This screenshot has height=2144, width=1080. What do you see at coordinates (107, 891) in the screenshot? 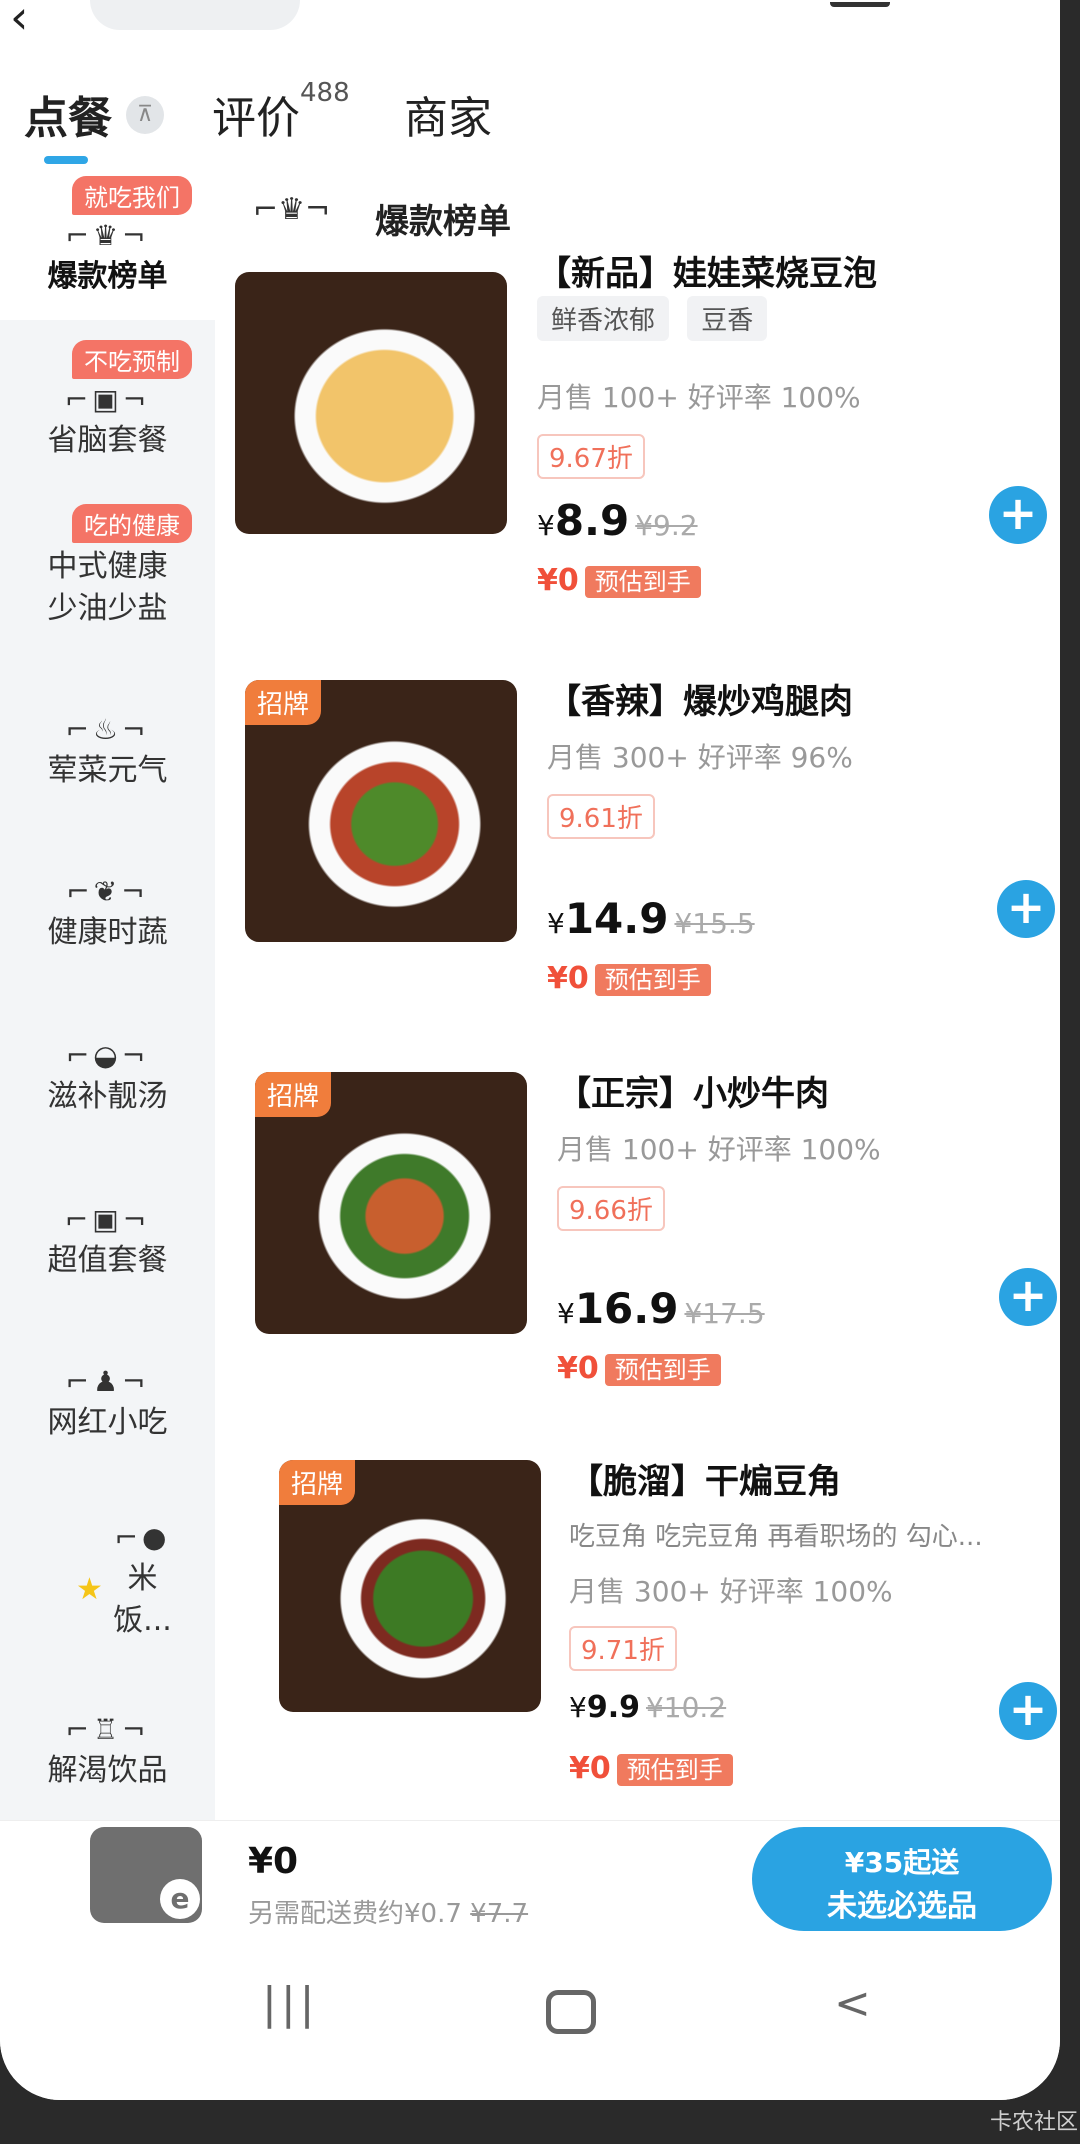
I see `vegetable-icon: ⌐❦¬` at bounding box center [107, 891].